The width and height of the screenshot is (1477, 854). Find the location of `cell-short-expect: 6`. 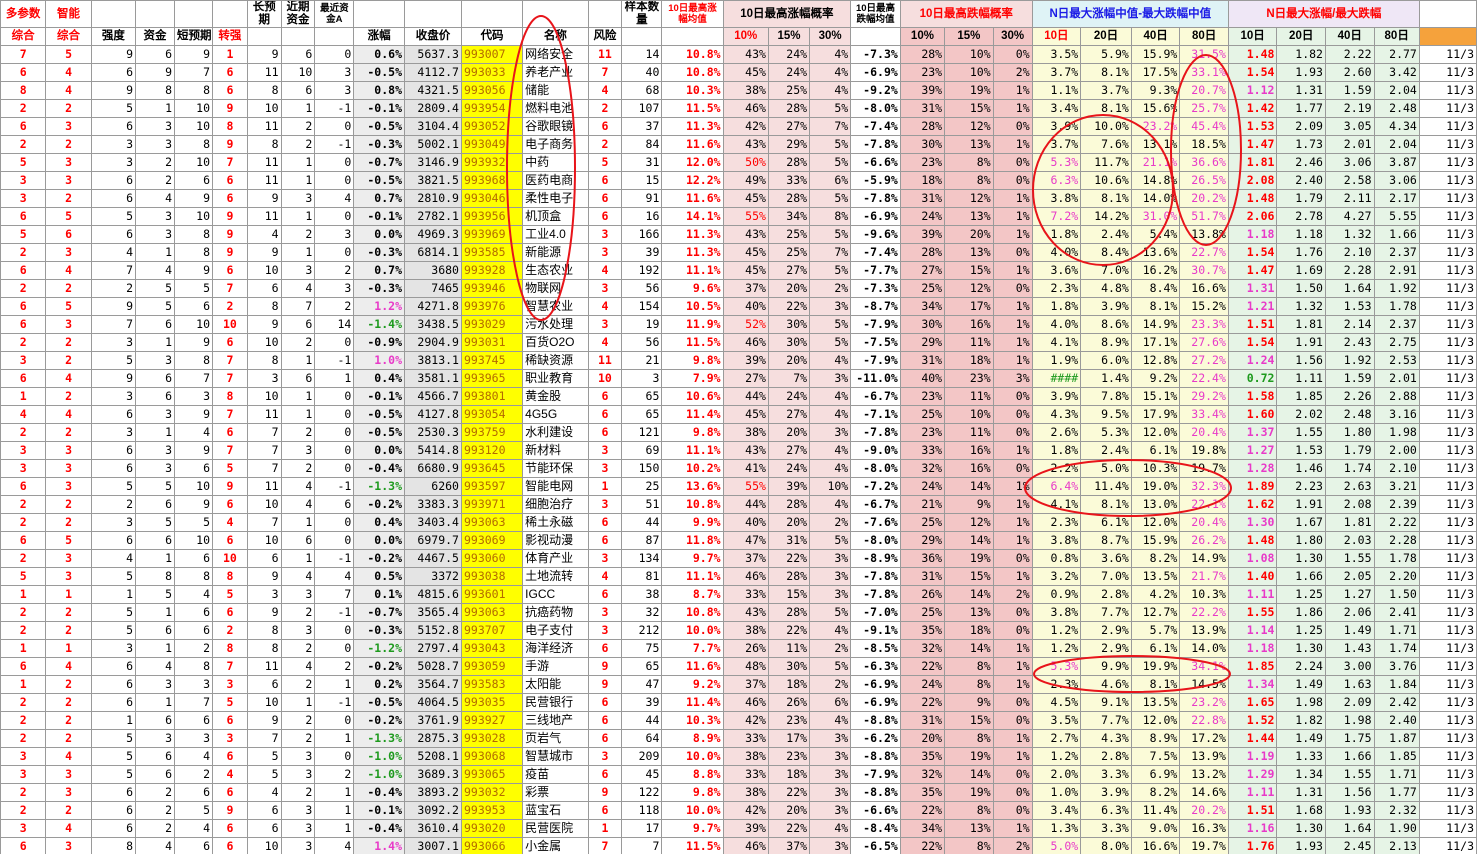

cell-short-expect: 6 is located at coordinates (194, 845).